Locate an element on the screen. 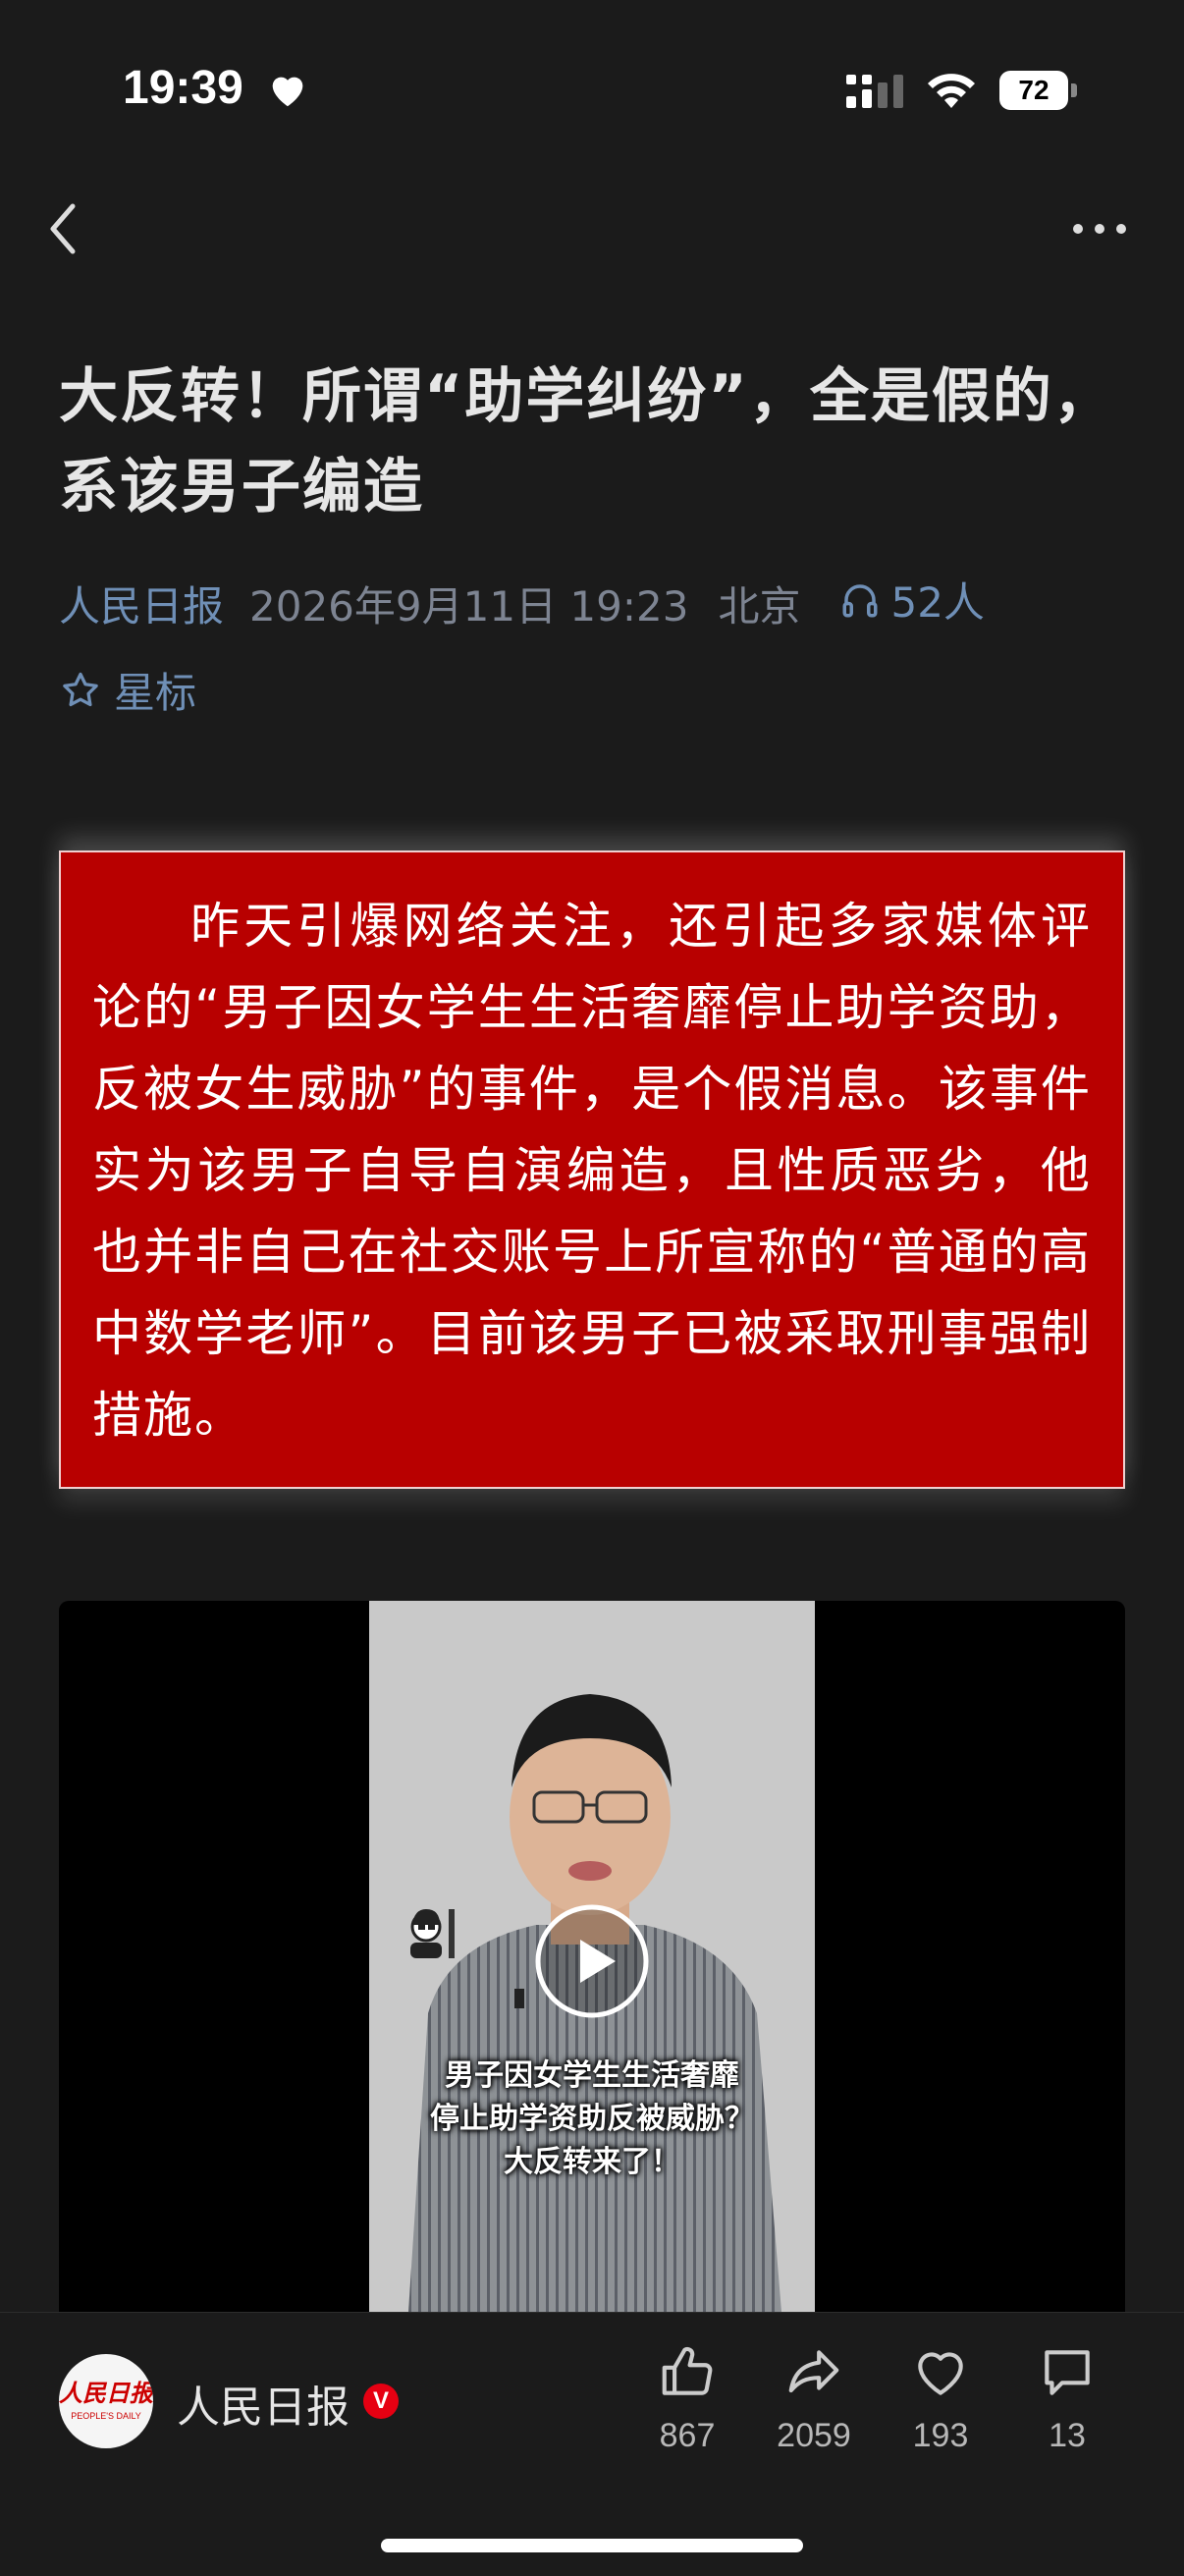 This screenshot has width=1184, height=2576. account-name: 人民日报 is located at coordinates (263, 2404).